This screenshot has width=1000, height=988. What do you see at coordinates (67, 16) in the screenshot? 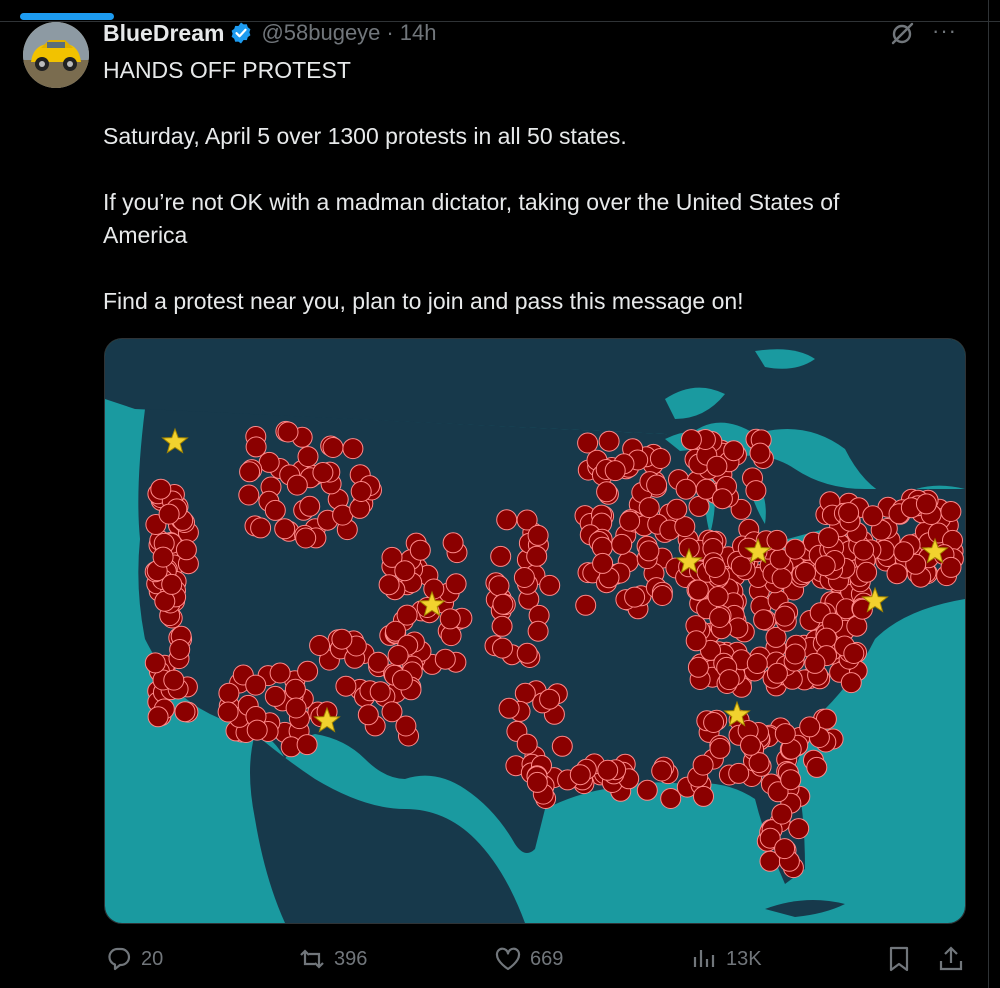
I see `scroll-accent-bar` at bounding box center [67, 16].